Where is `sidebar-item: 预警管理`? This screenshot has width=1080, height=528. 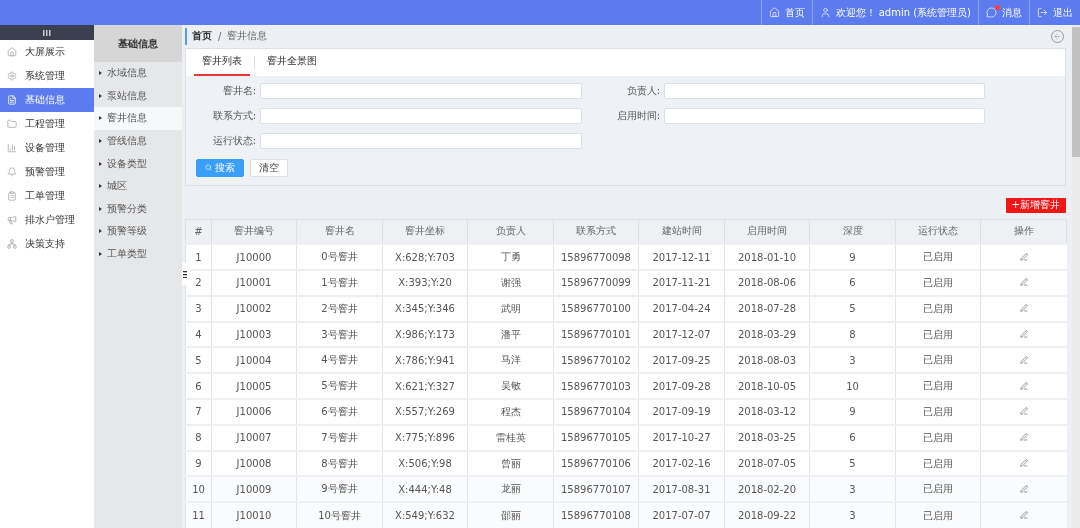 sidebar-item: 预警管理 is located at coordinates (47, 172).